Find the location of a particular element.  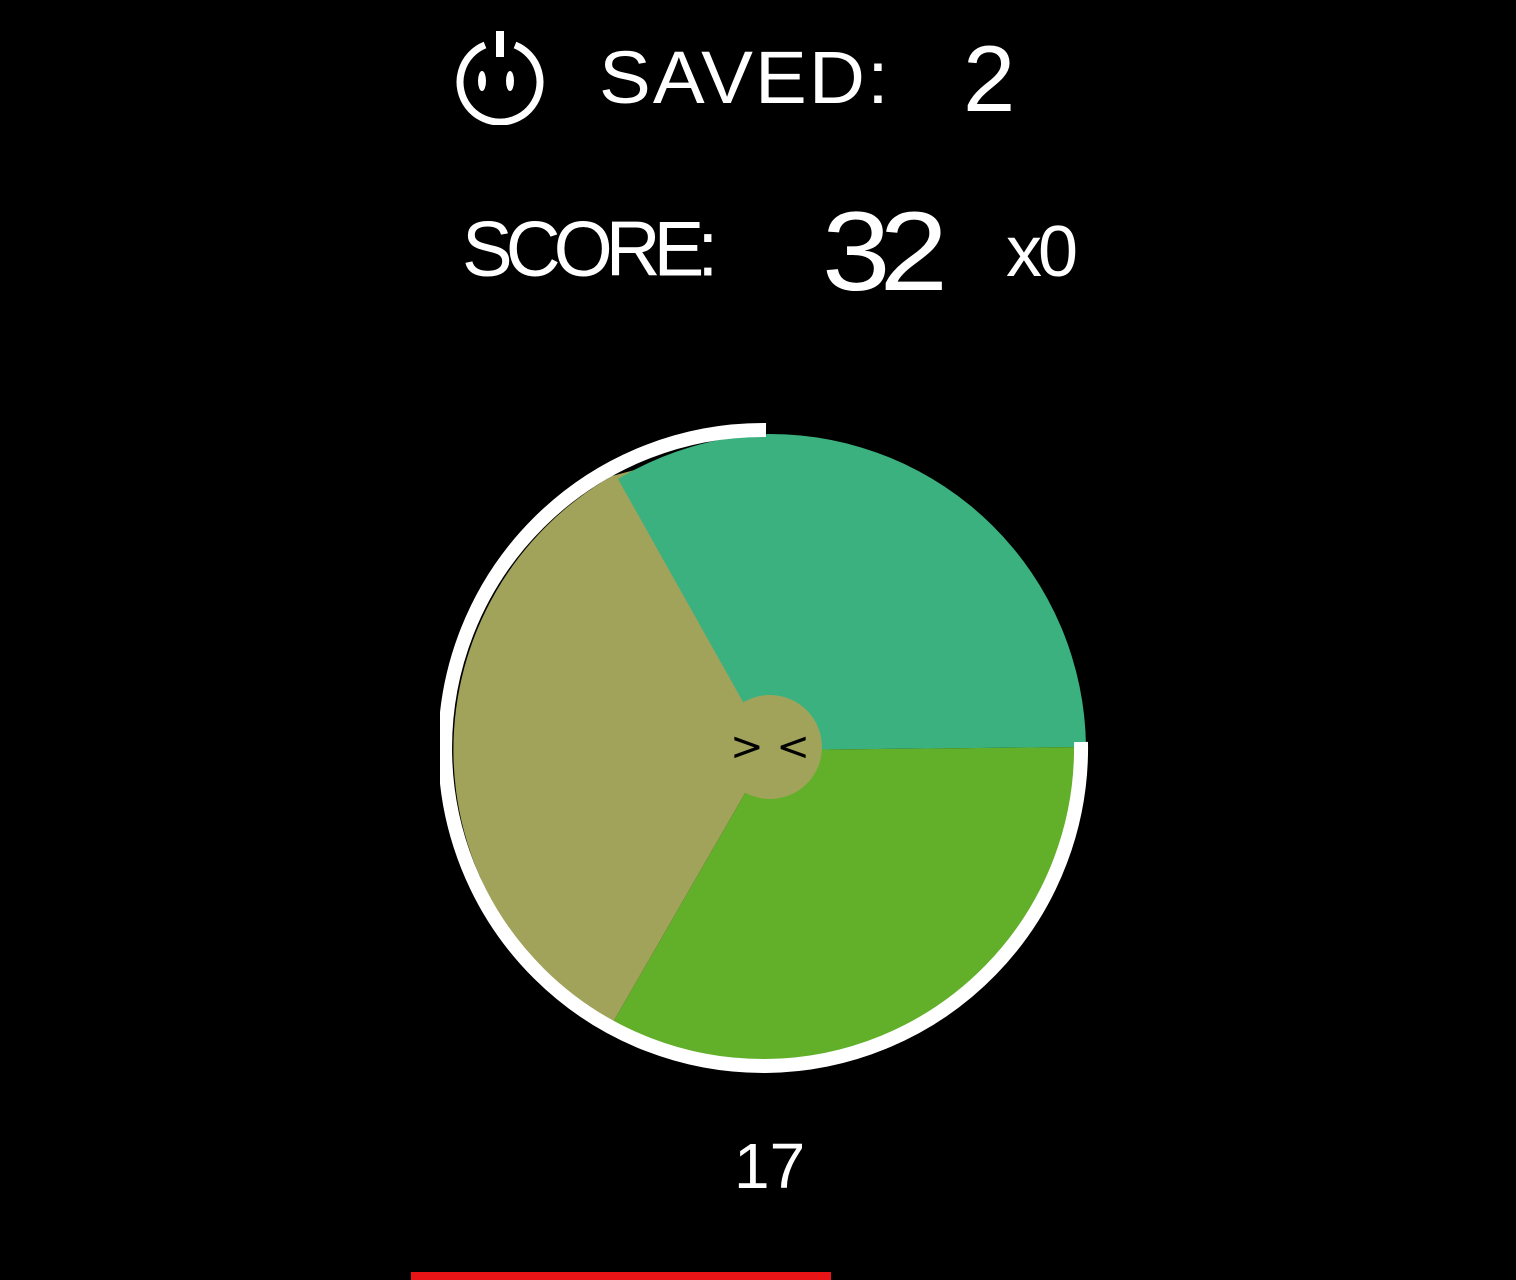

time-progress-bar is located at coordinates (761, 1276).